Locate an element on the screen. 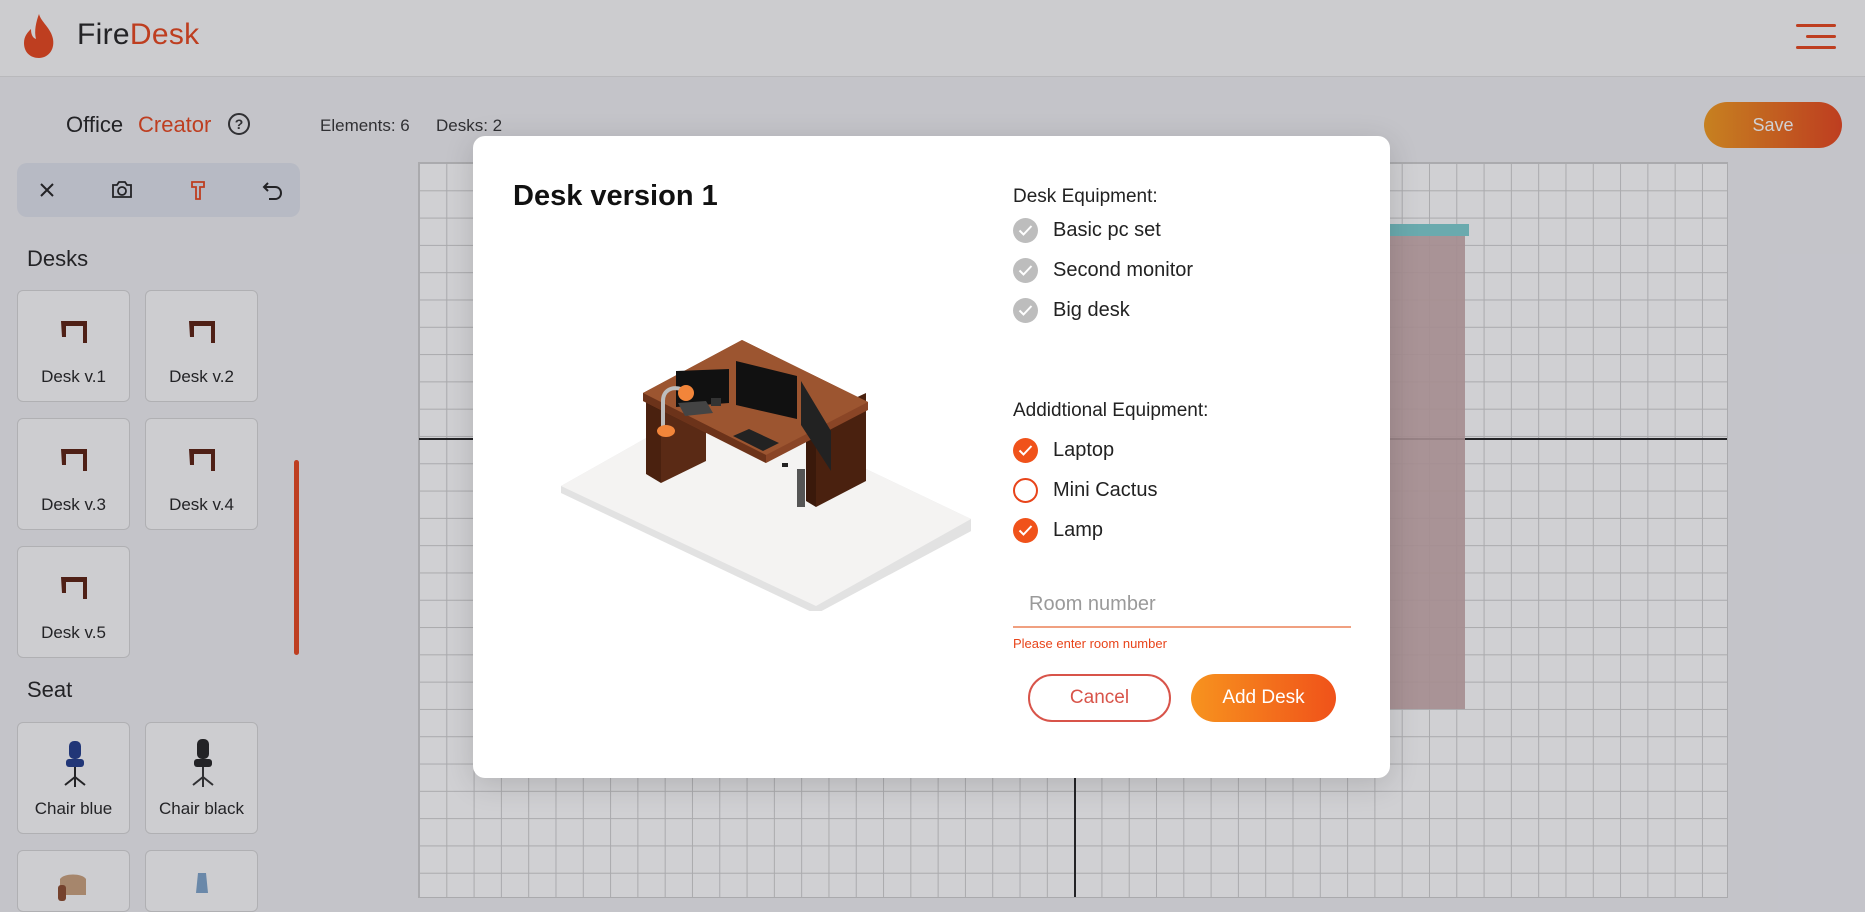 The height and width of the screenshot is (912, 1865). checkbox-label: Mini Cactus is located at coordinates (1105, 490).